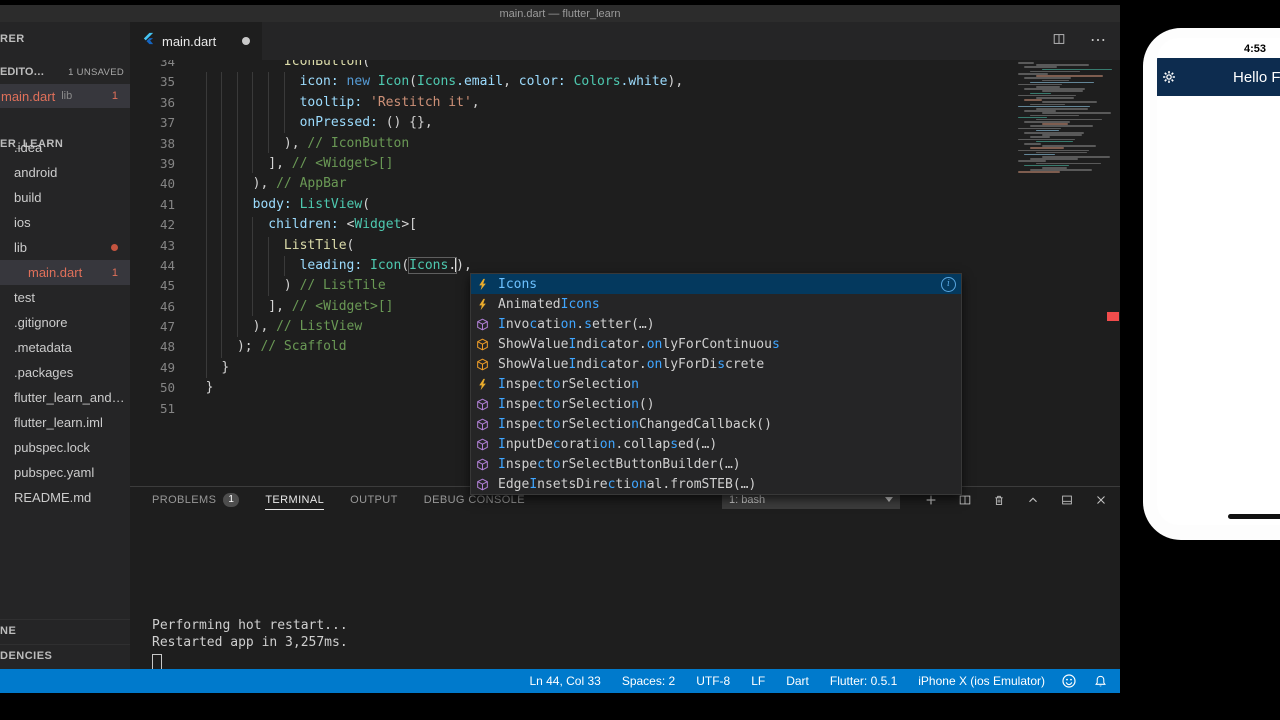 Image resolution: width=1280 pixels, height=720 pixels. What do you see at coordinates (716, 444) in the screenshot?
I see `suggestion-item: InputDecoration.collapsed(…)` at bounding box center [716, 444].